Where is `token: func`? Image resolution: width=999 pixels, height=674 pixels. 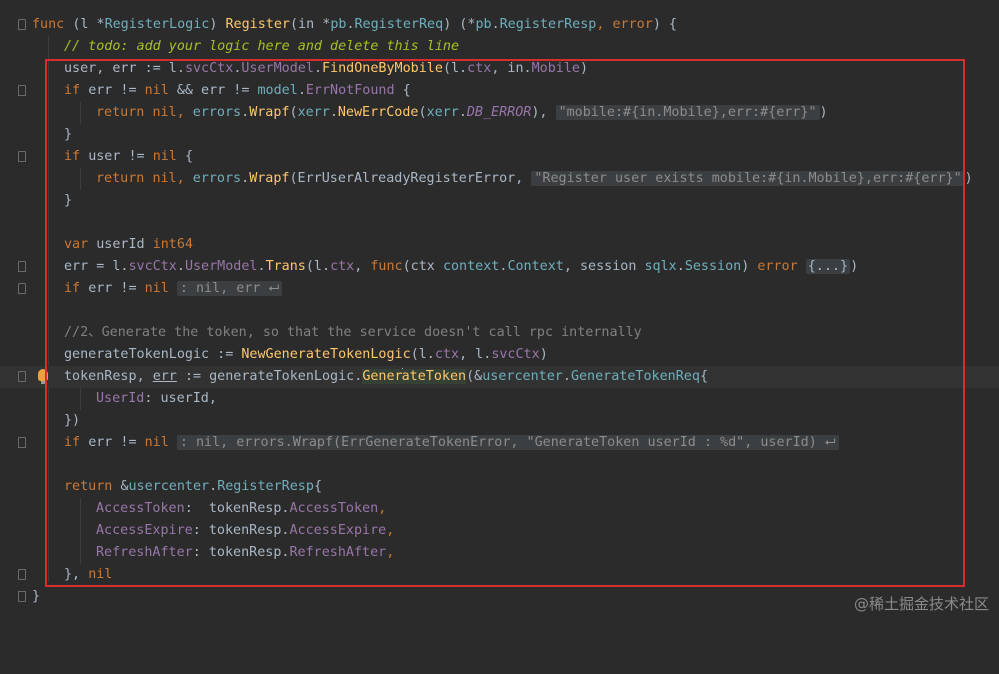
token: func is located at coordinates (52, 24).